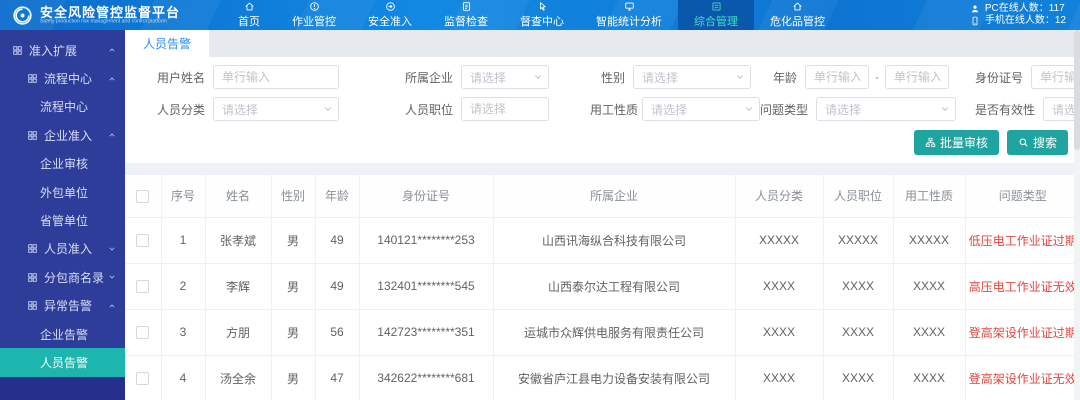  What do you see at coordinates (797, 15) in the screenshot?
I see `nav-item-7: 危化品管控` at bounding box center [797, 15].